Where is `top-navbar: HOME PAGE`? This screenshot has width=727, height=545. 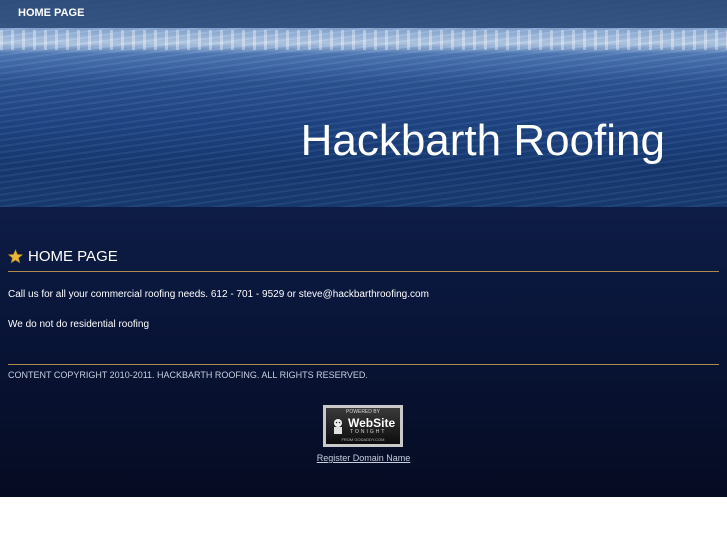 top-navbar: HOME PAGE is located at coordinates (363, 14).